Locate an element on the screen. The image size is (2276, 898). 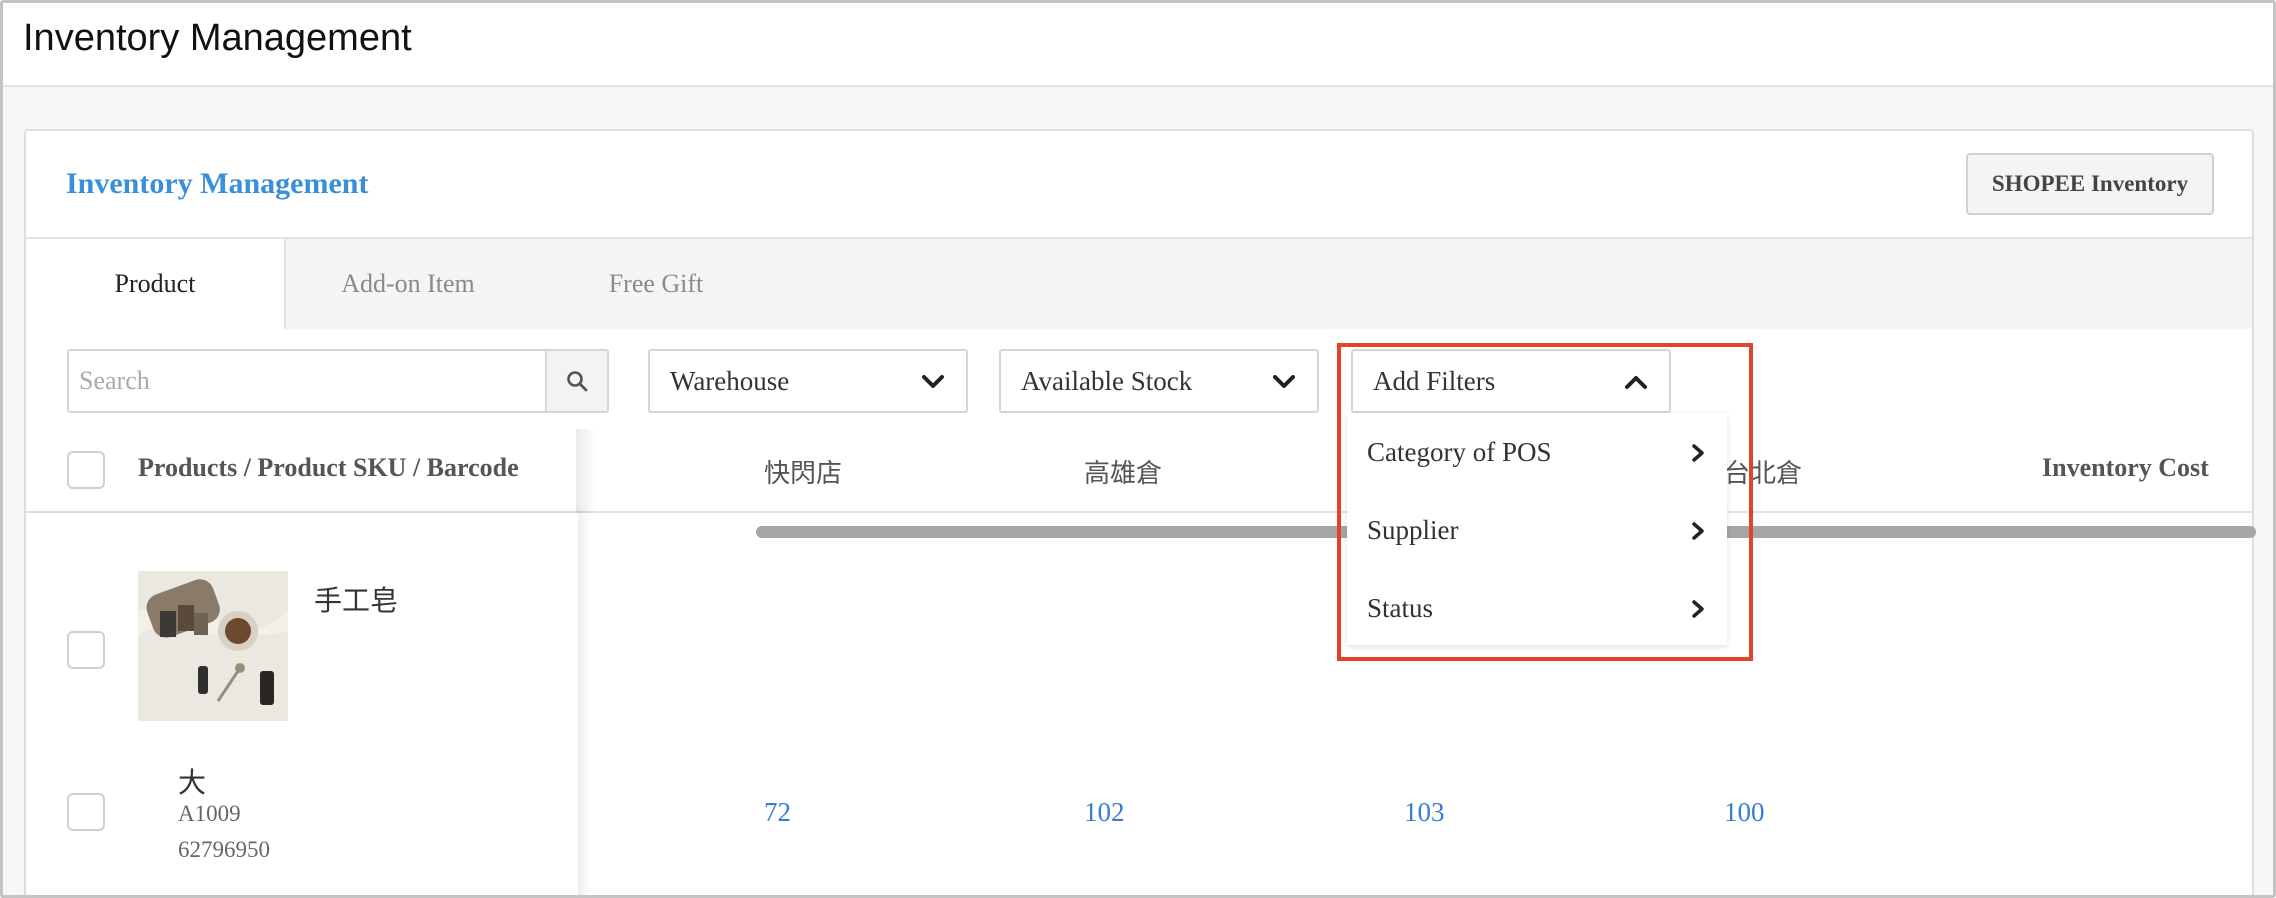
tab-product: Product is located at coordinates (156, 284).